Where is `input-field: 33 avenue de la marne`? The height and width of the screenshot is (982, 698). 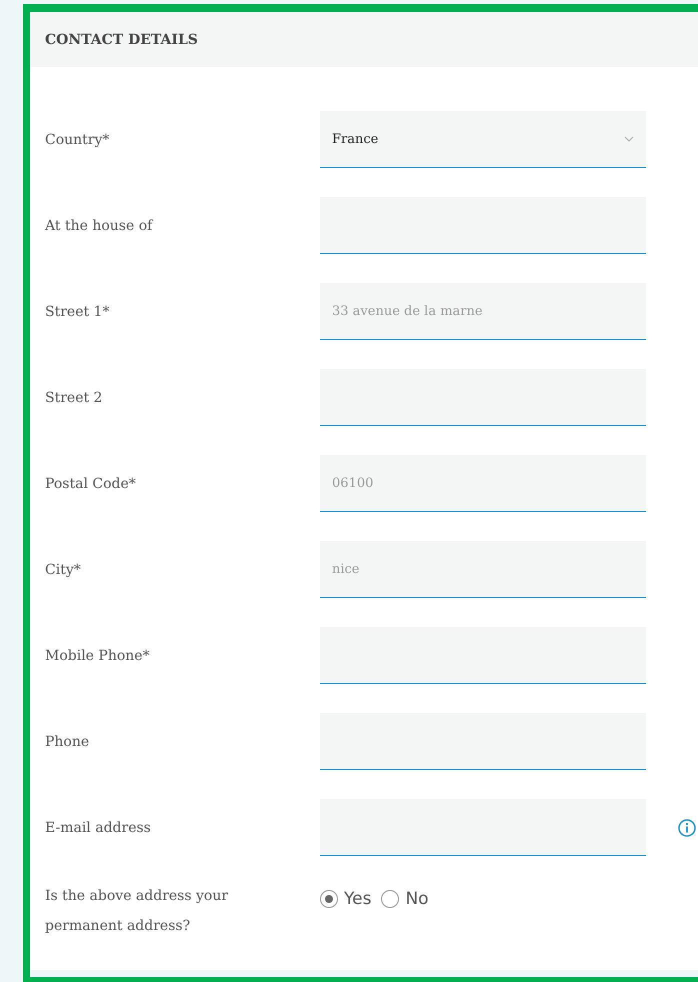 input-field: 33 avenue de la marne is located at coordinates (483, 311).